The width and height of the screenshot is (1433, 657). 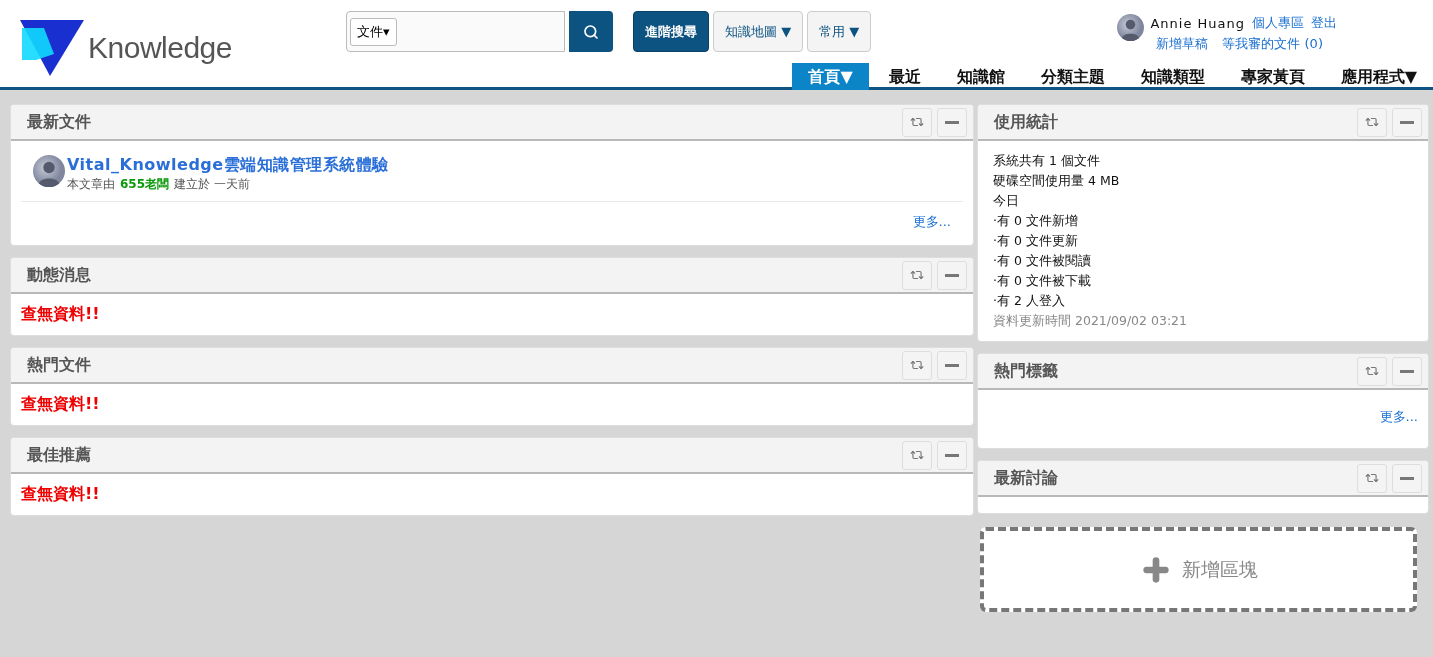 I want to click on user-link: 新增草稿, so click(x=1182, y=44).